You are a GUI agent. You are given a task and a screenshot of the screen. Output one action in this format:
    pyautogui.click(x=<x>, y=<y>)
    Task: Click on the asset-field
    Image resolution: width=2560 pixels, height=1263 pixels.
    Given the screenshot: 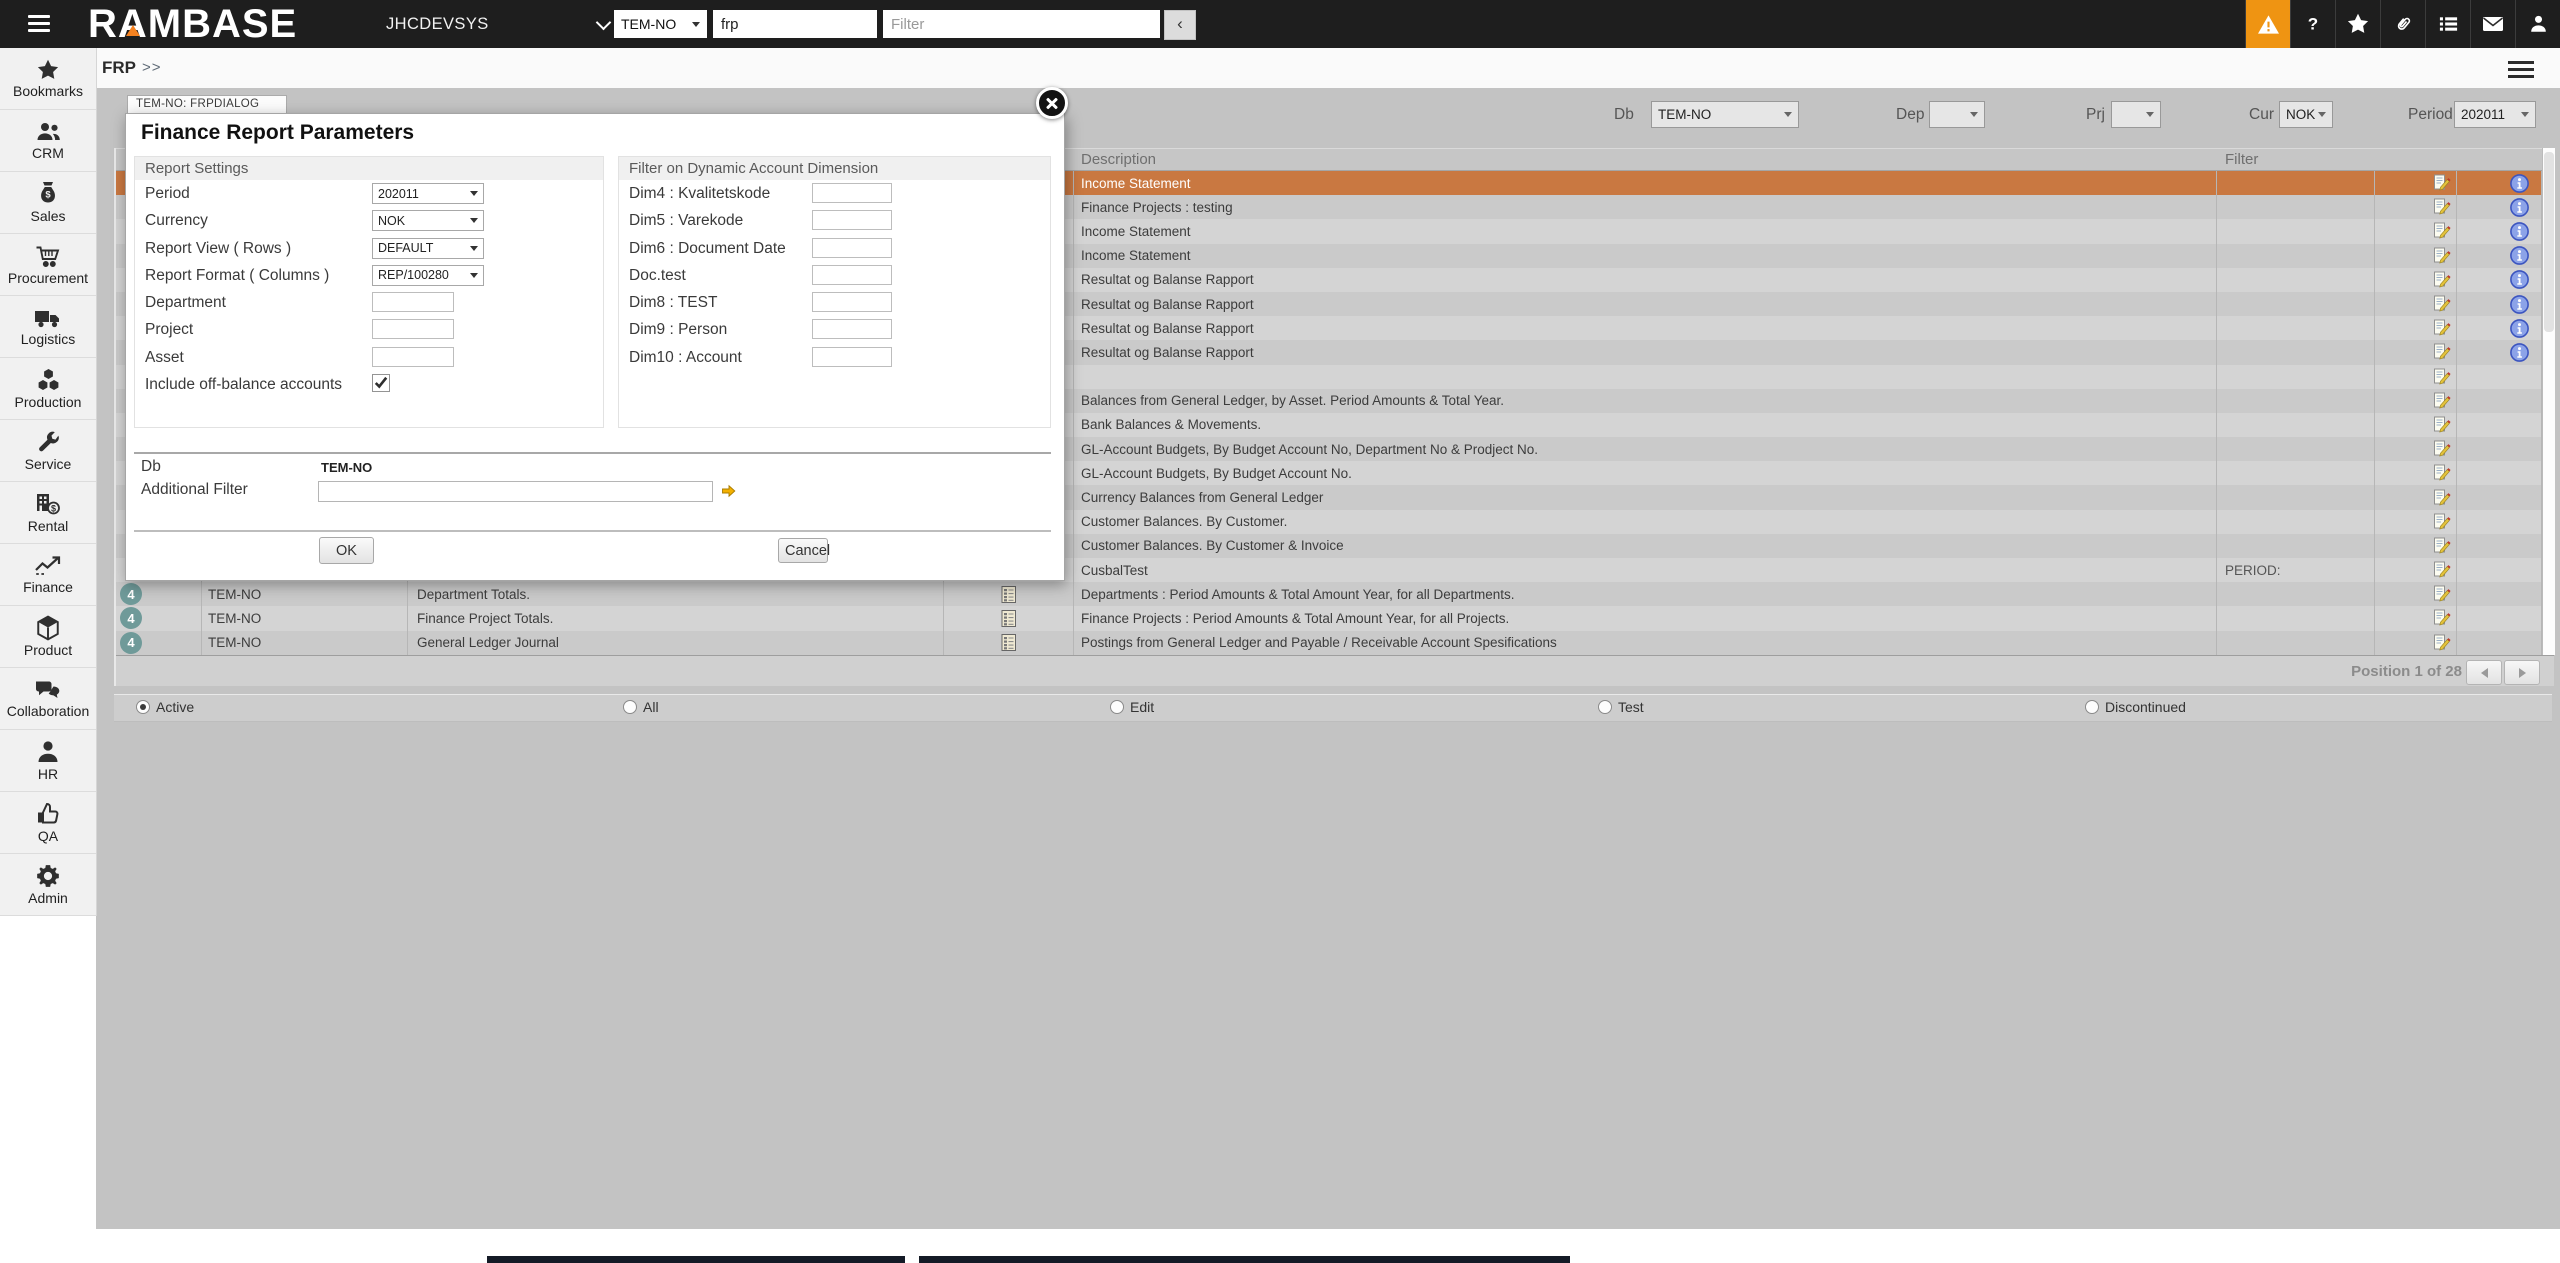 What is the action you would take?
    pyautogui.click(x=413, y=356)
    